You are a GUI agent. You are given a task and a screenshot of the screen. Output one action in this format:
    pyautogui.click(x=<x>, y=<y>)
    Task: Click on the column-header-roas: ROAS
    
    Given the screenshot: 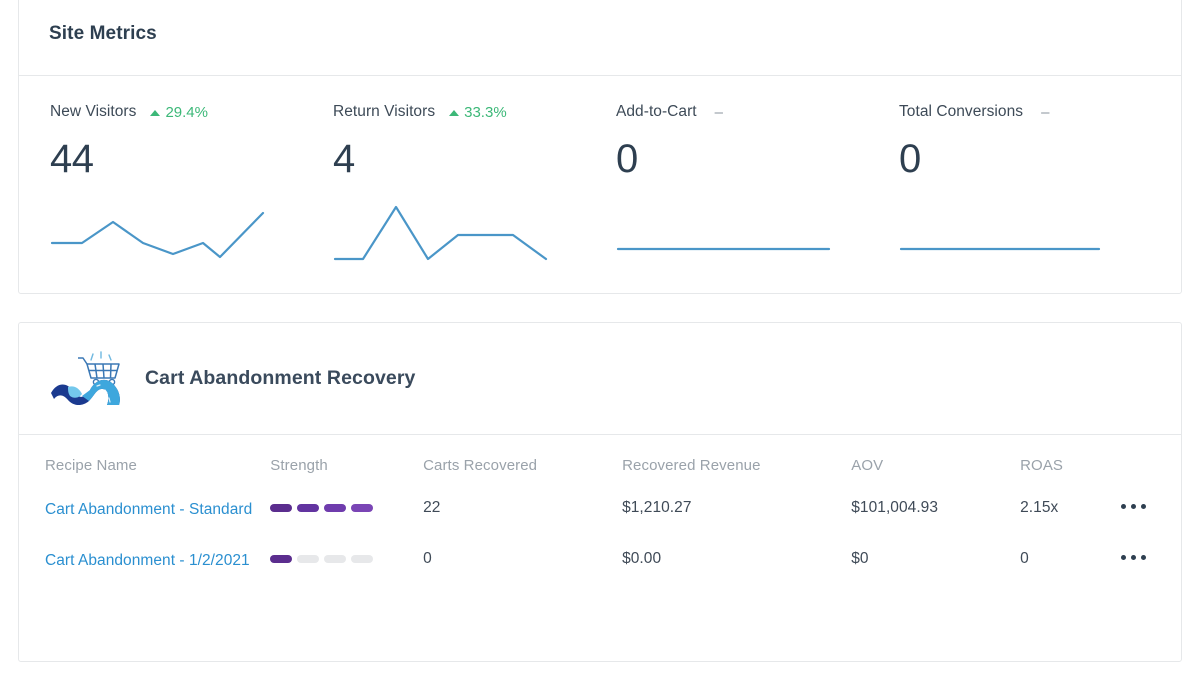 What is the action you would take?
    pyautogui.click(x=1042, y=465)
    